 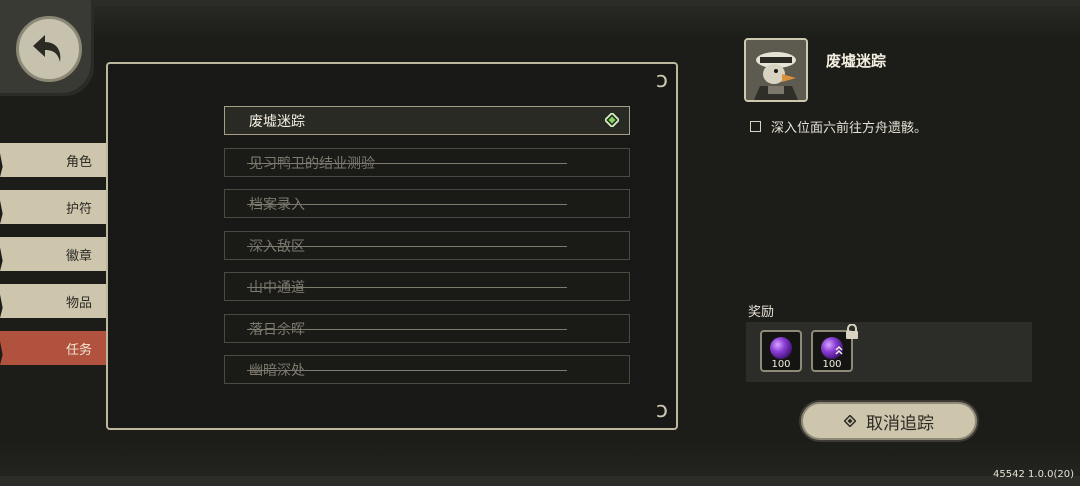 I want to click on quest-label: 落日余晖, so click(x=407, y=329).